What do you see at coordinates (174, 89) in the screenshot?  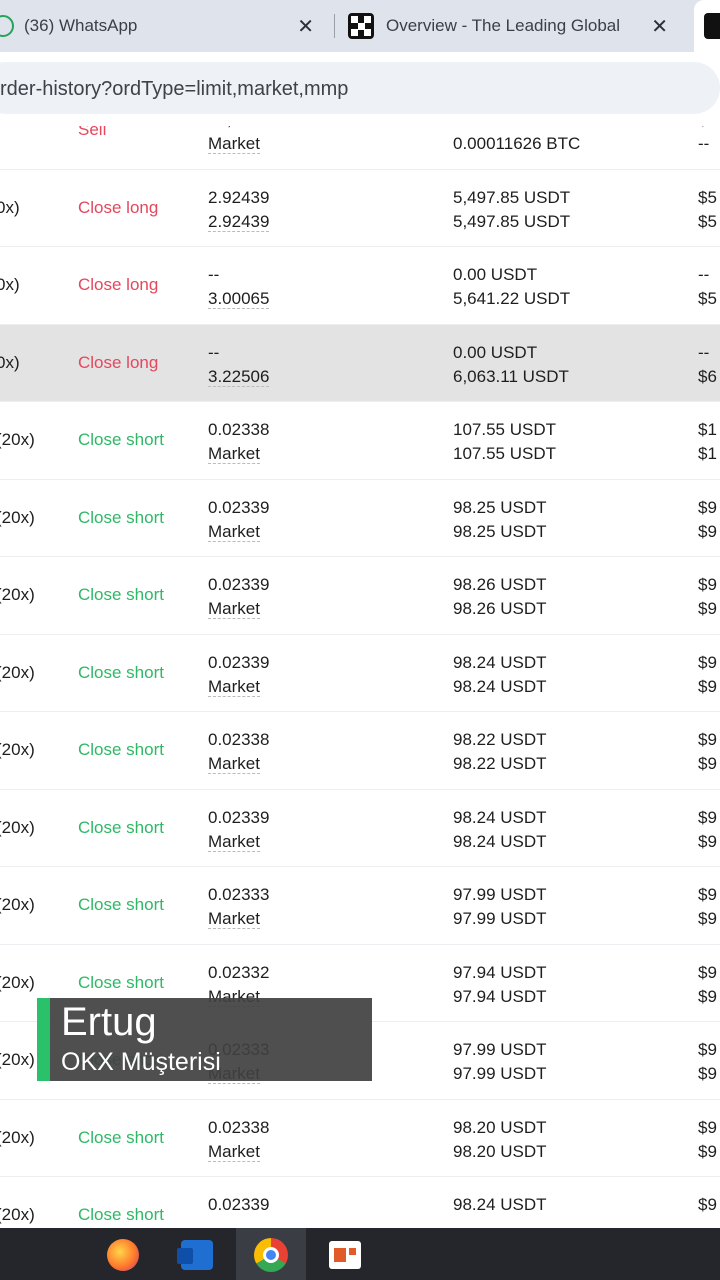 I see `url-text: rder-history?ordType=limit,market,mmp` at bounding box center [174, 89].